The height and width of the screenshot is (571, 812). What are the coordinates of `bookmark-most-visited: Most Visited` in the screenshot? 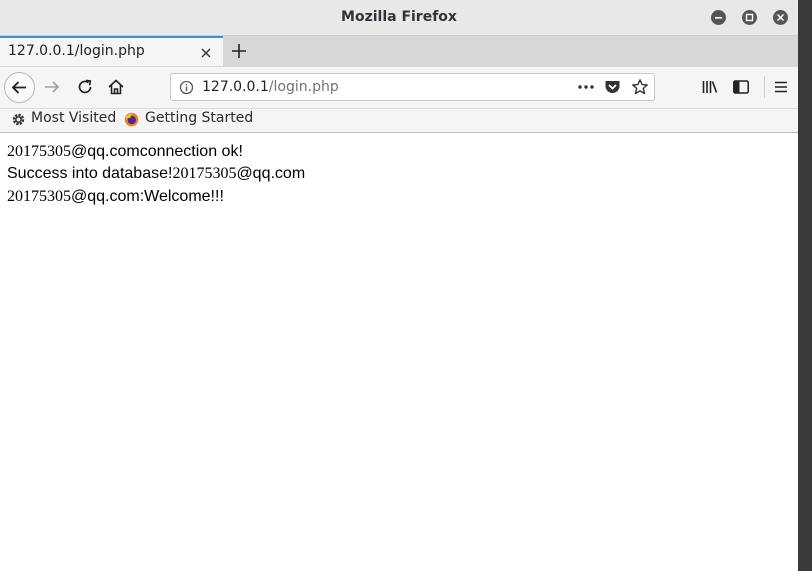 It's located at (73, 118).